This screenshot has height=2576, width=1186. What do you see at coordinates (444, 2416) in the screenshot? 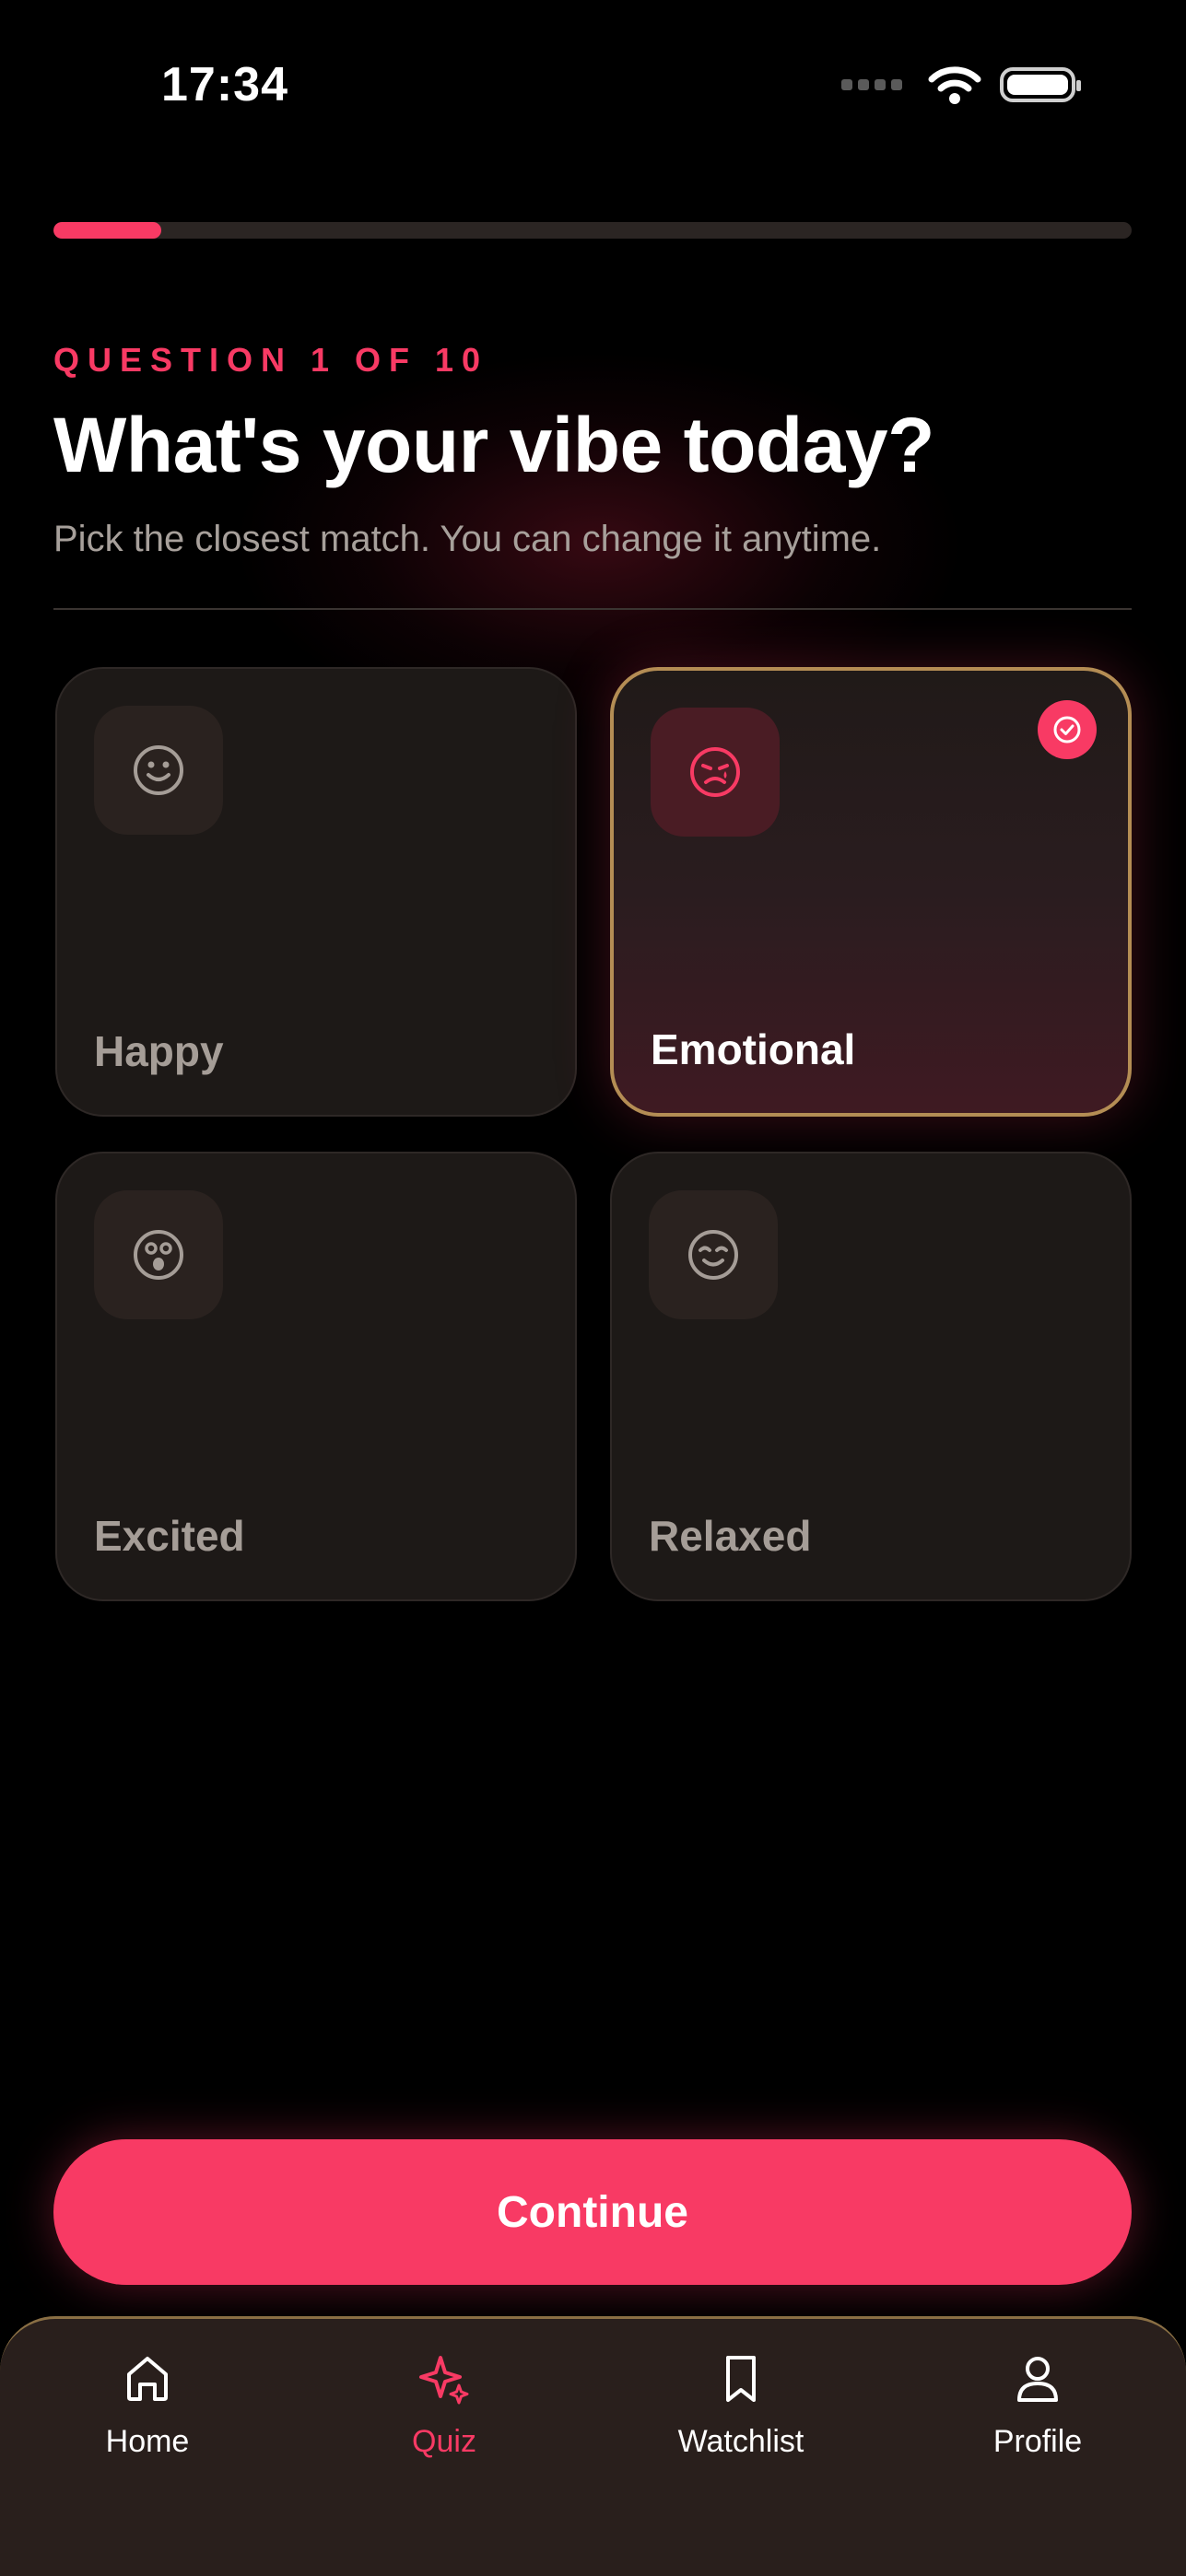
I see `tab-quiz: Quiz` at bounding box center [444, 2416].